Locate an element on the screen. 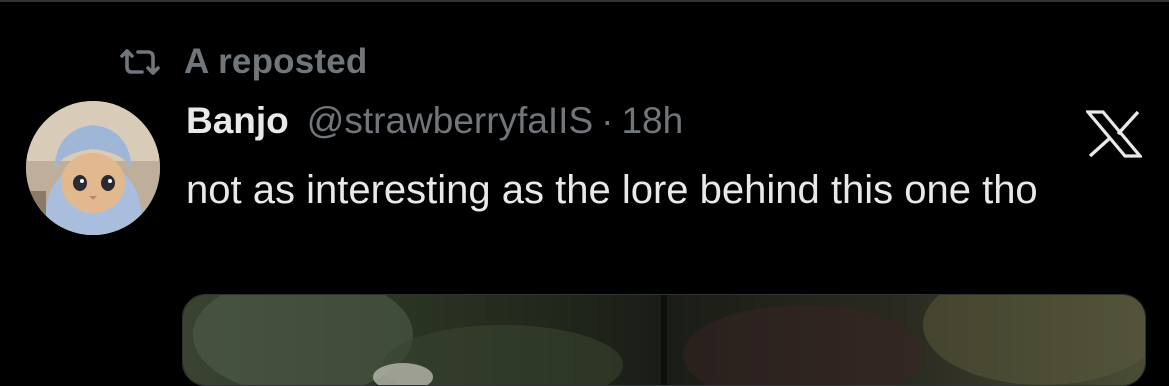  top-divider is located at coordinates (584, 1).